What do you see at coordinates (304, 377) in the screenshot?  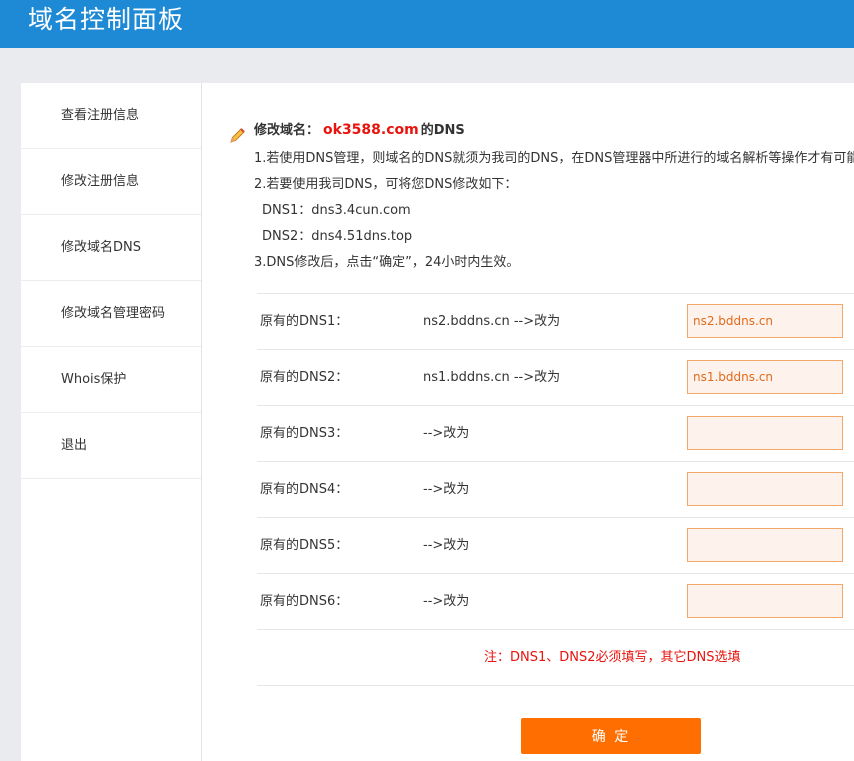 I see `dns-label: 原有的DNS2：` at bounding box center [304, 377].